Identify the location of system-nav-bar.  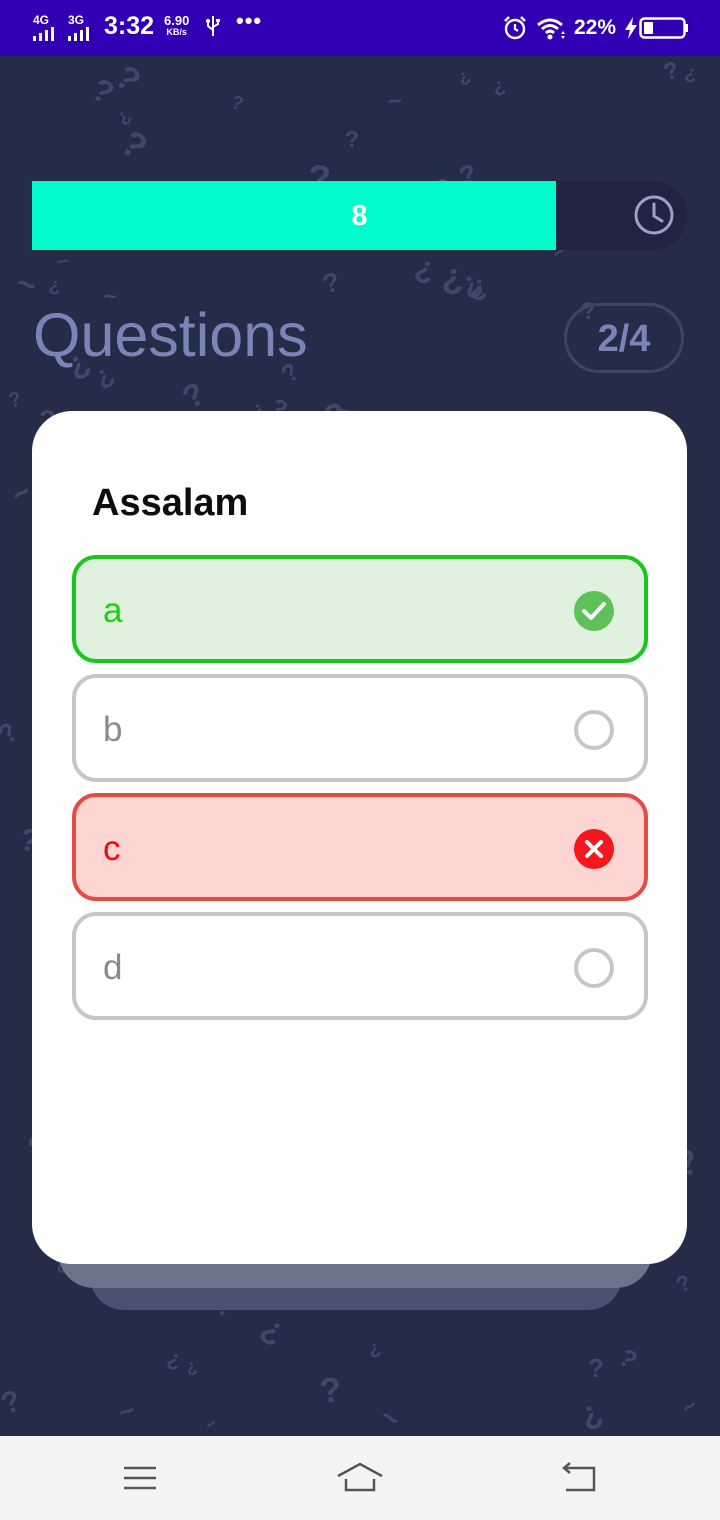
(360, 1478).